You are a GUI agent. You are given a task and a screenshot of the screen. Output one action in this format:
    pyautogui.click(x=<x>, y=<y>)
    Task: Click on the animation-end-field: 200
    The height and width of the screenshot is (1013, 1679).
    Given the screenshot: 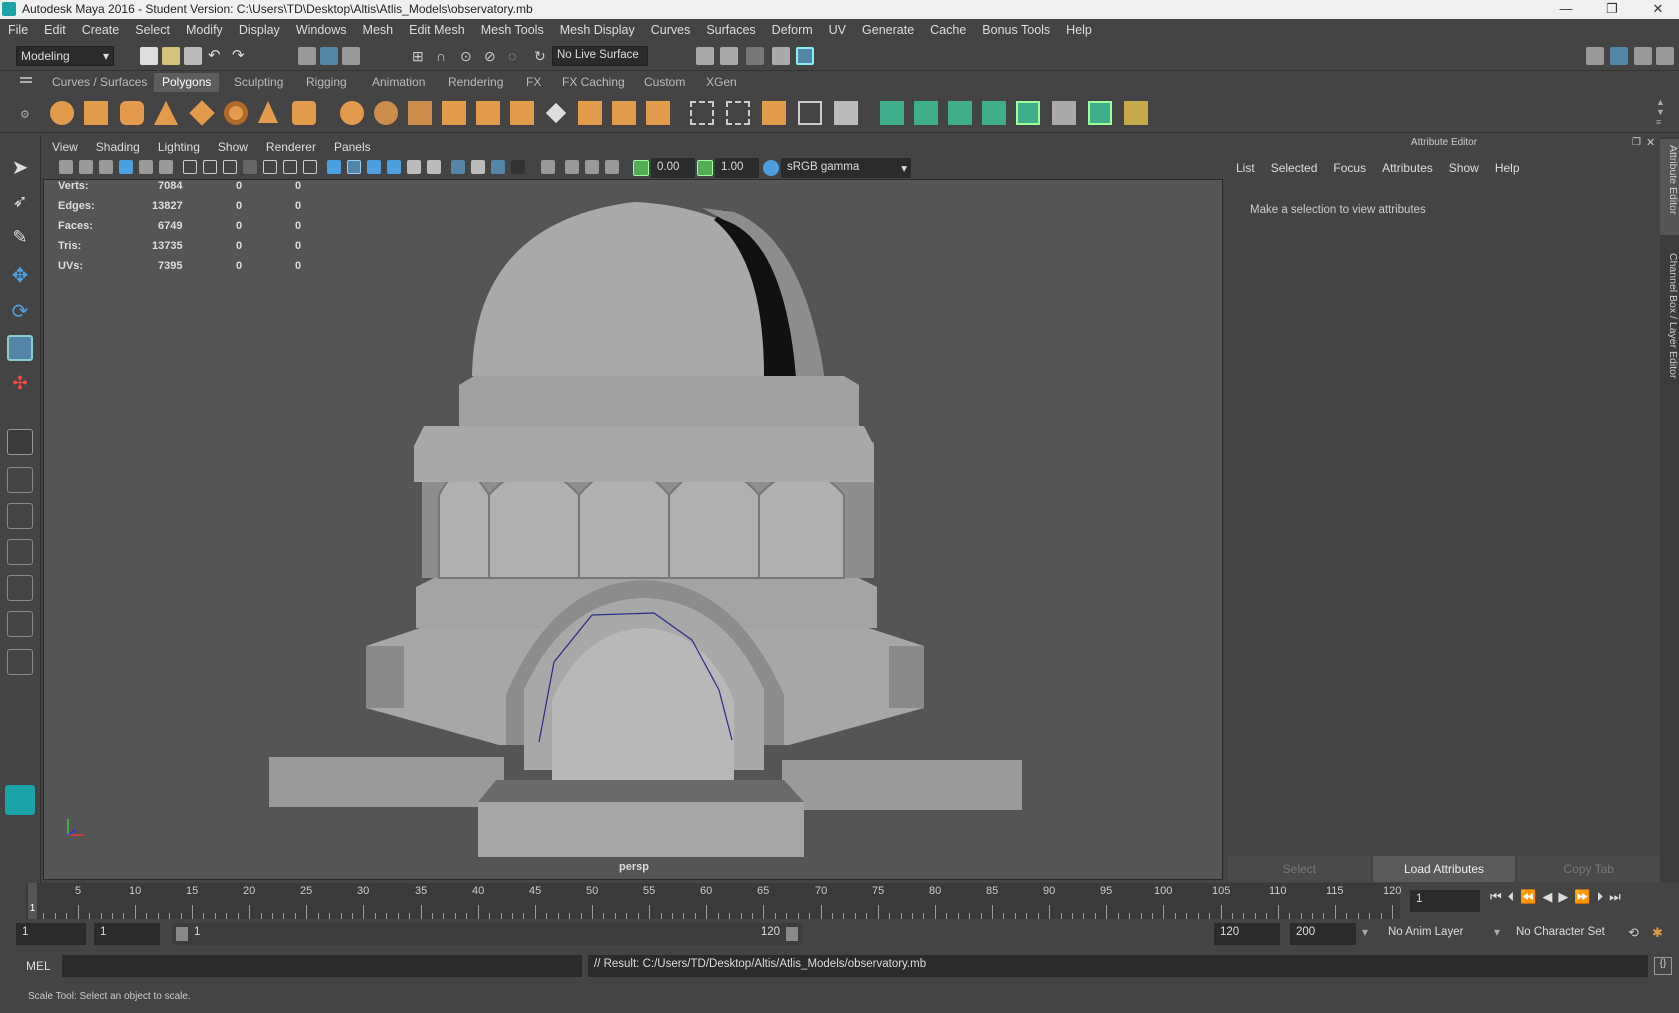 What is the action you would take?
    pyautogui.click(x=1323, y=934)
    